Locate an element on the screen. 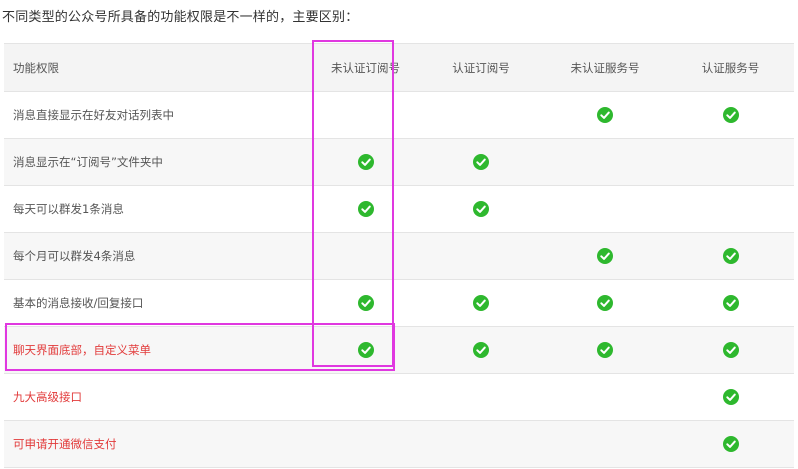  table-row: 每个月可以群发4条消息 is located at coordinates (399, 256).